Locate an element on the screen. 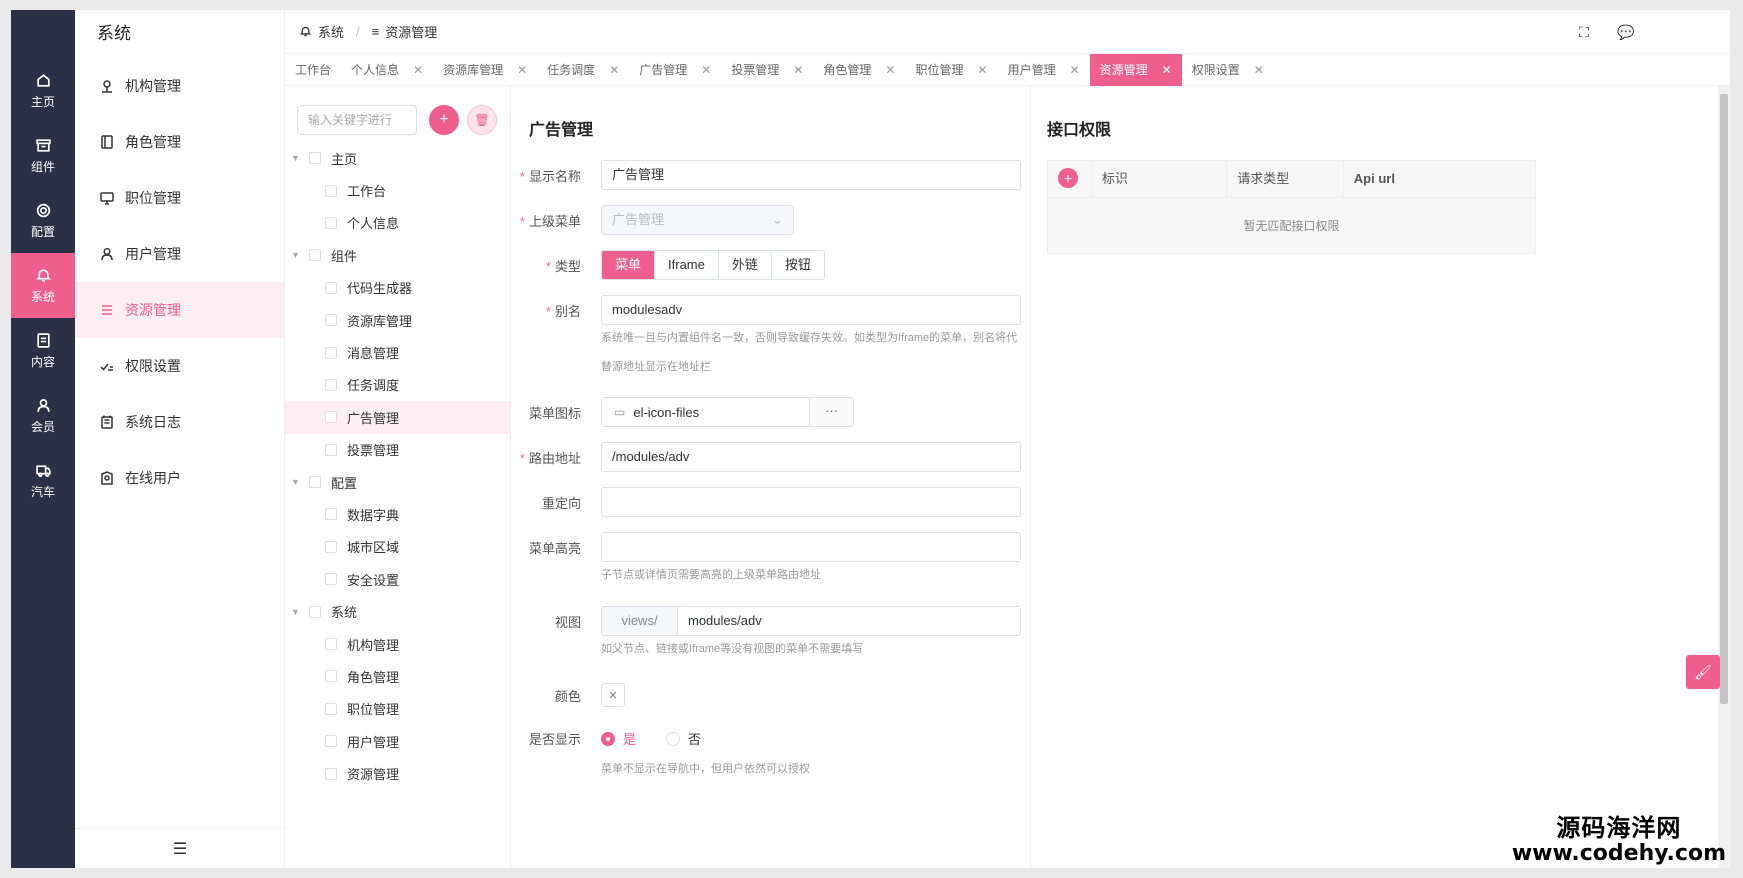  tree-leaf-node: 职位管理 is located at coordinates (397, 709).